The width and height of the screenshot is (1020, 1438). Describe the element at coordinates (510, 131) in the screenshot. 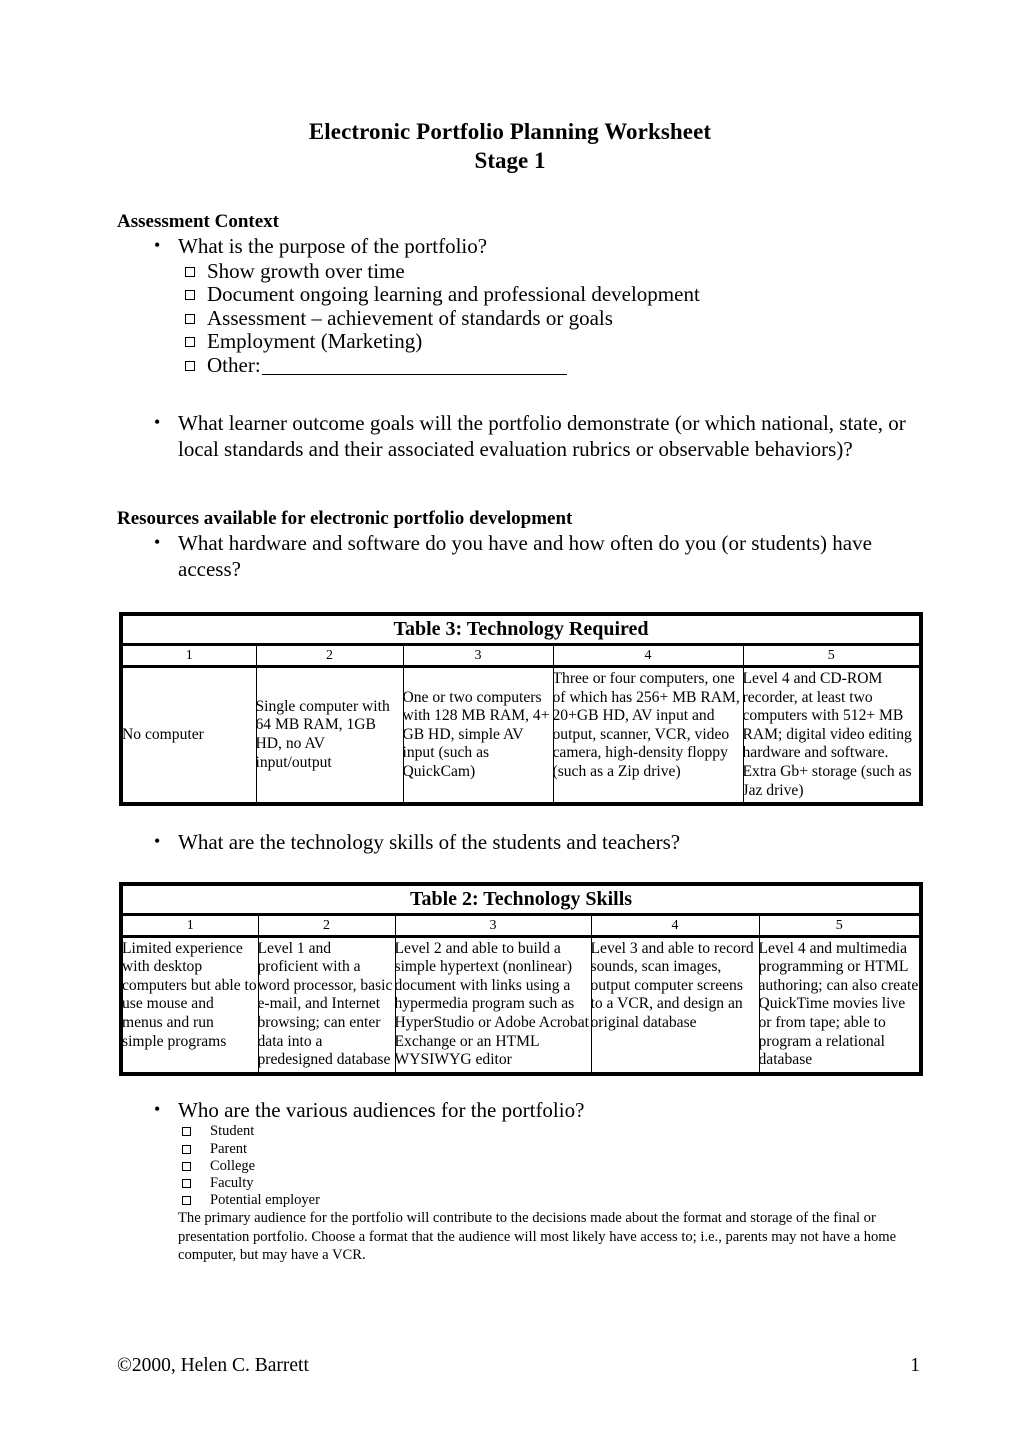

I see `page-title: Electronic Portfolio Planning Worksheet` at that location.